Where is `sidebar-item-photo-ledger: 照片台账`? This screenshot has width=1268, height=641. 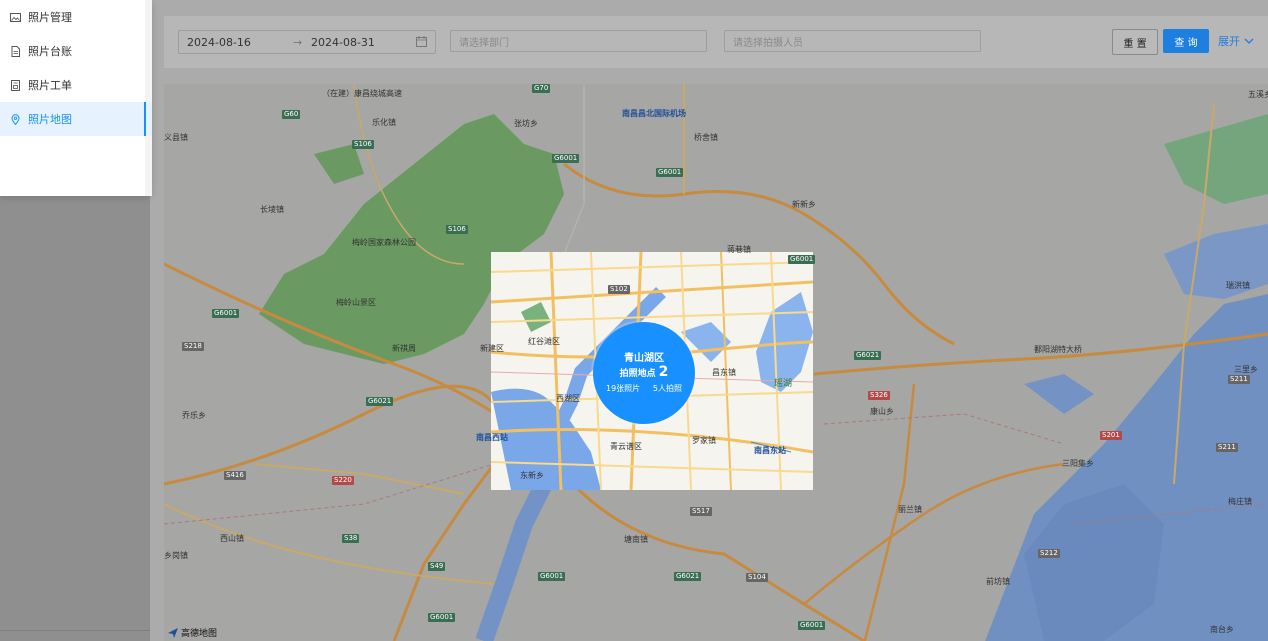
sidebar-item-photo-ledger: 照片台账 is located at coordinates (76, 51).